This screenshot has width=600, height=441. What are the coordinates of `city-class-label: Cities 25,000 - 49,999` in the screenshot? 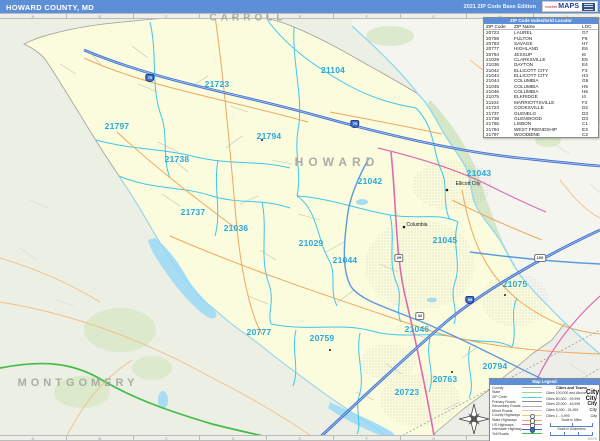 It's located at (563, 404).